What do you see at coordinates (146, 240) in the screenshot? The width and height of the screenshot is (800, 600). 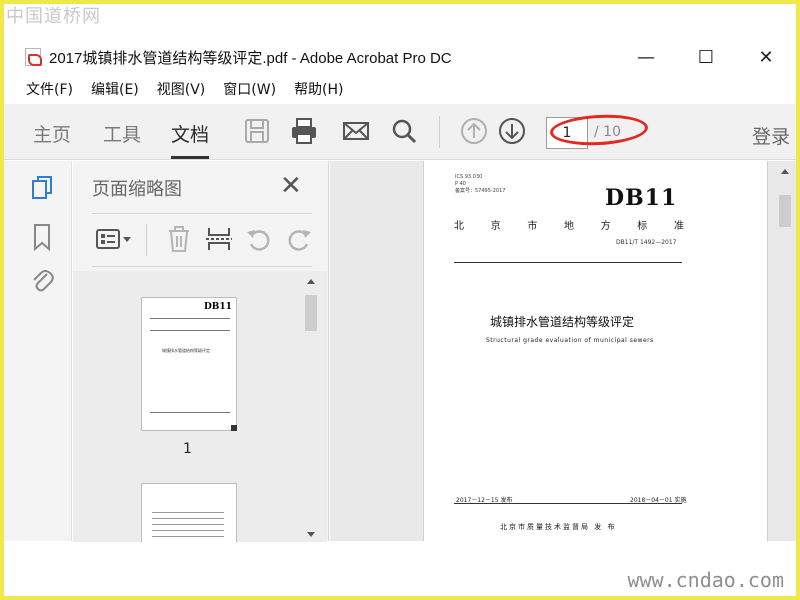 I see `panel-toolbar-separator` at bounding box center [146, 240].